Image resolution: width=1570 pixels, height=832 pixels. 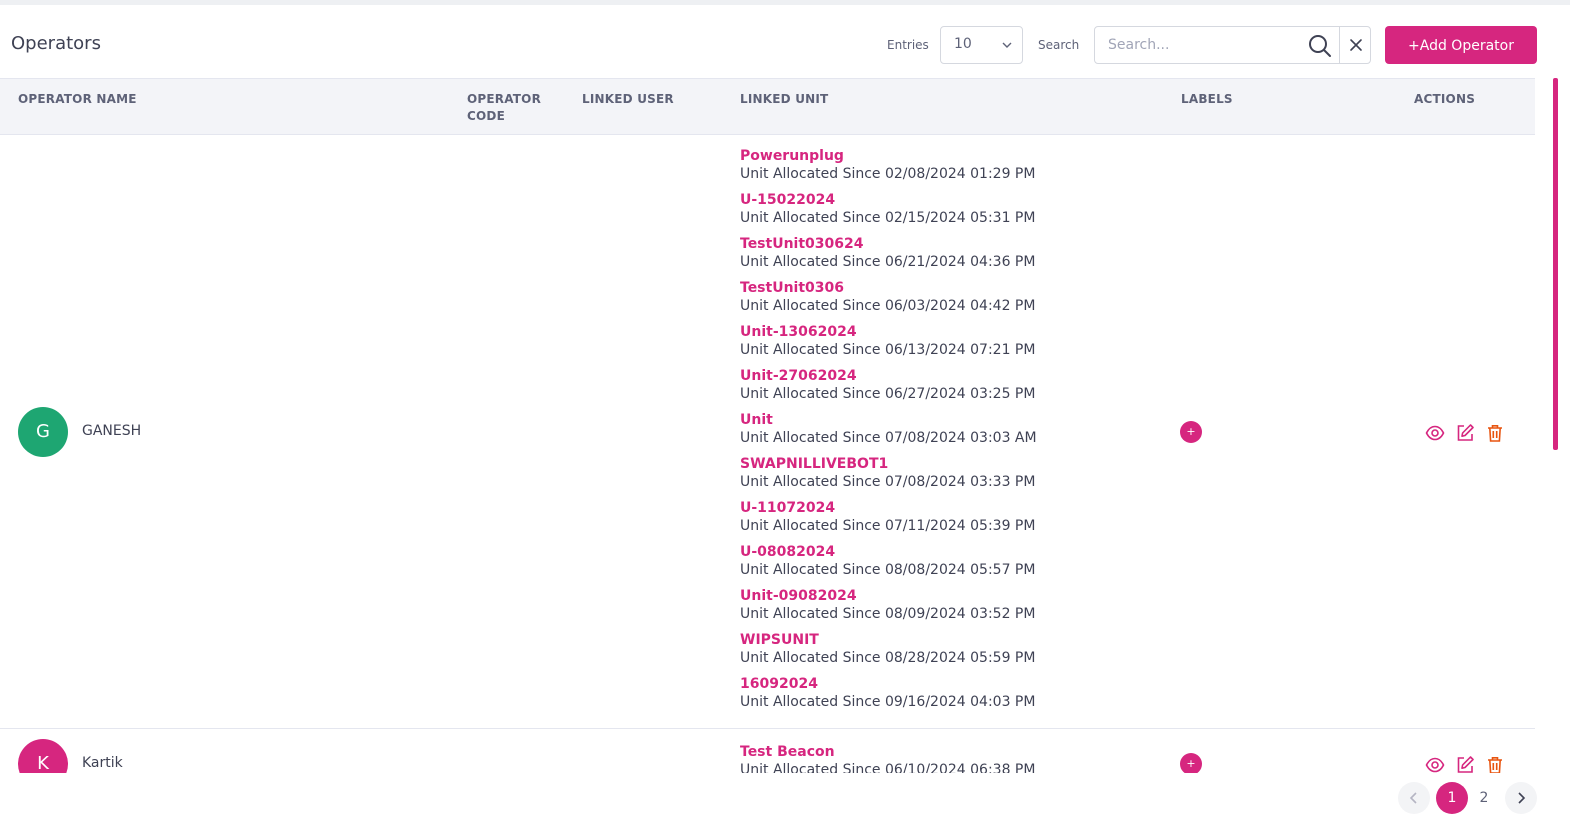 I want to click on search-label: Search, so click(x=1059, y=45).